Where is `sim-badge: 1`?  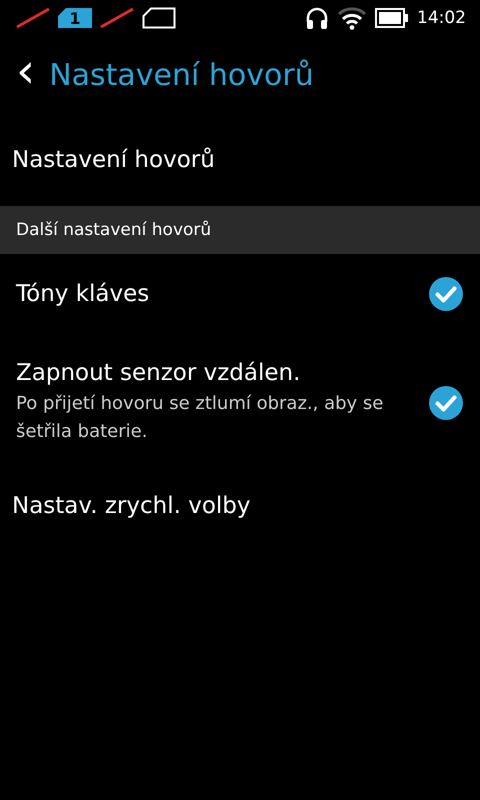
sim-badge: 1 is located at coordinates (75, 18).